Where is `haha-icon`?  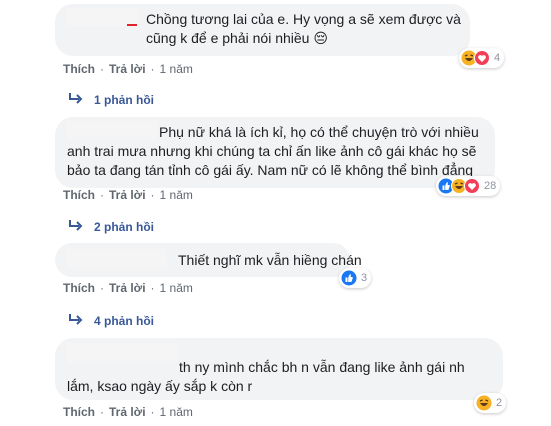 haha-icon is located at coordinates (484, 403).